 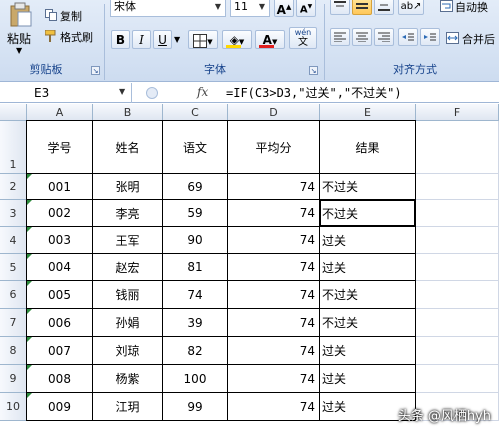 What do you see at coordinates (303, 38) in the screenshot?
I see `phonetic-button: wén 文` at bounding box center [303, 38].